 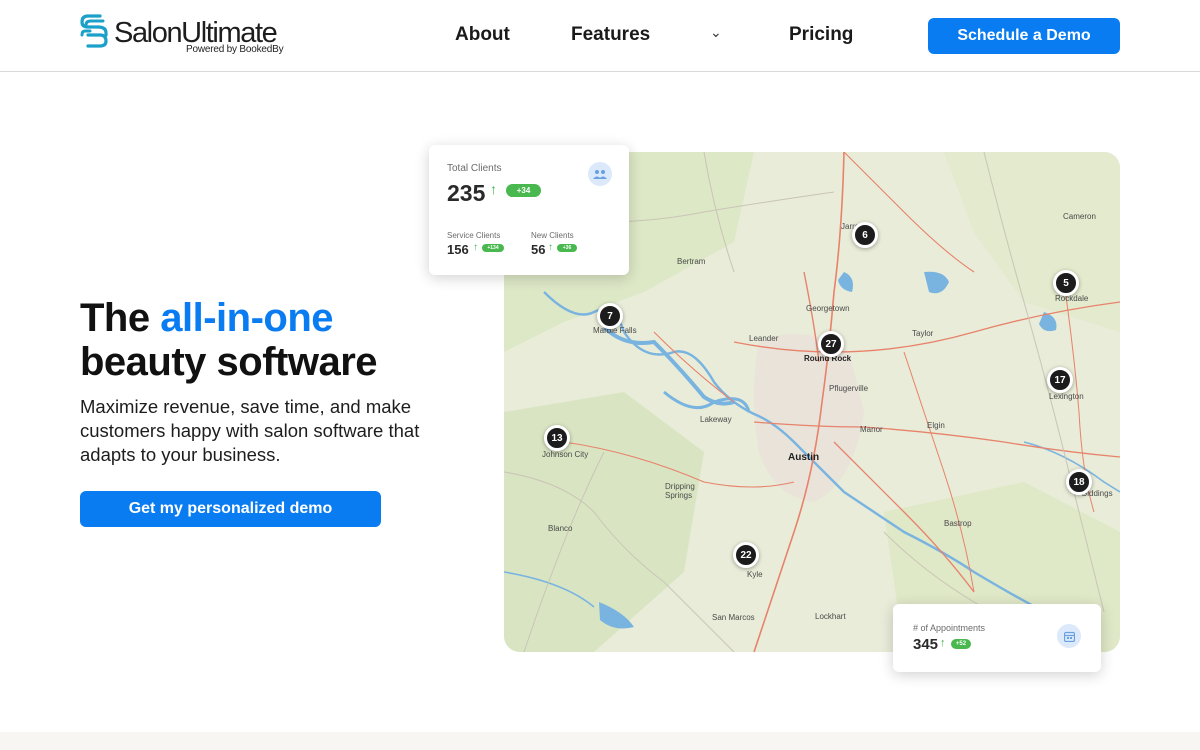 I want to click on logo: SalonUltimate Powered by BookedBy, so click(x=185, y=36).